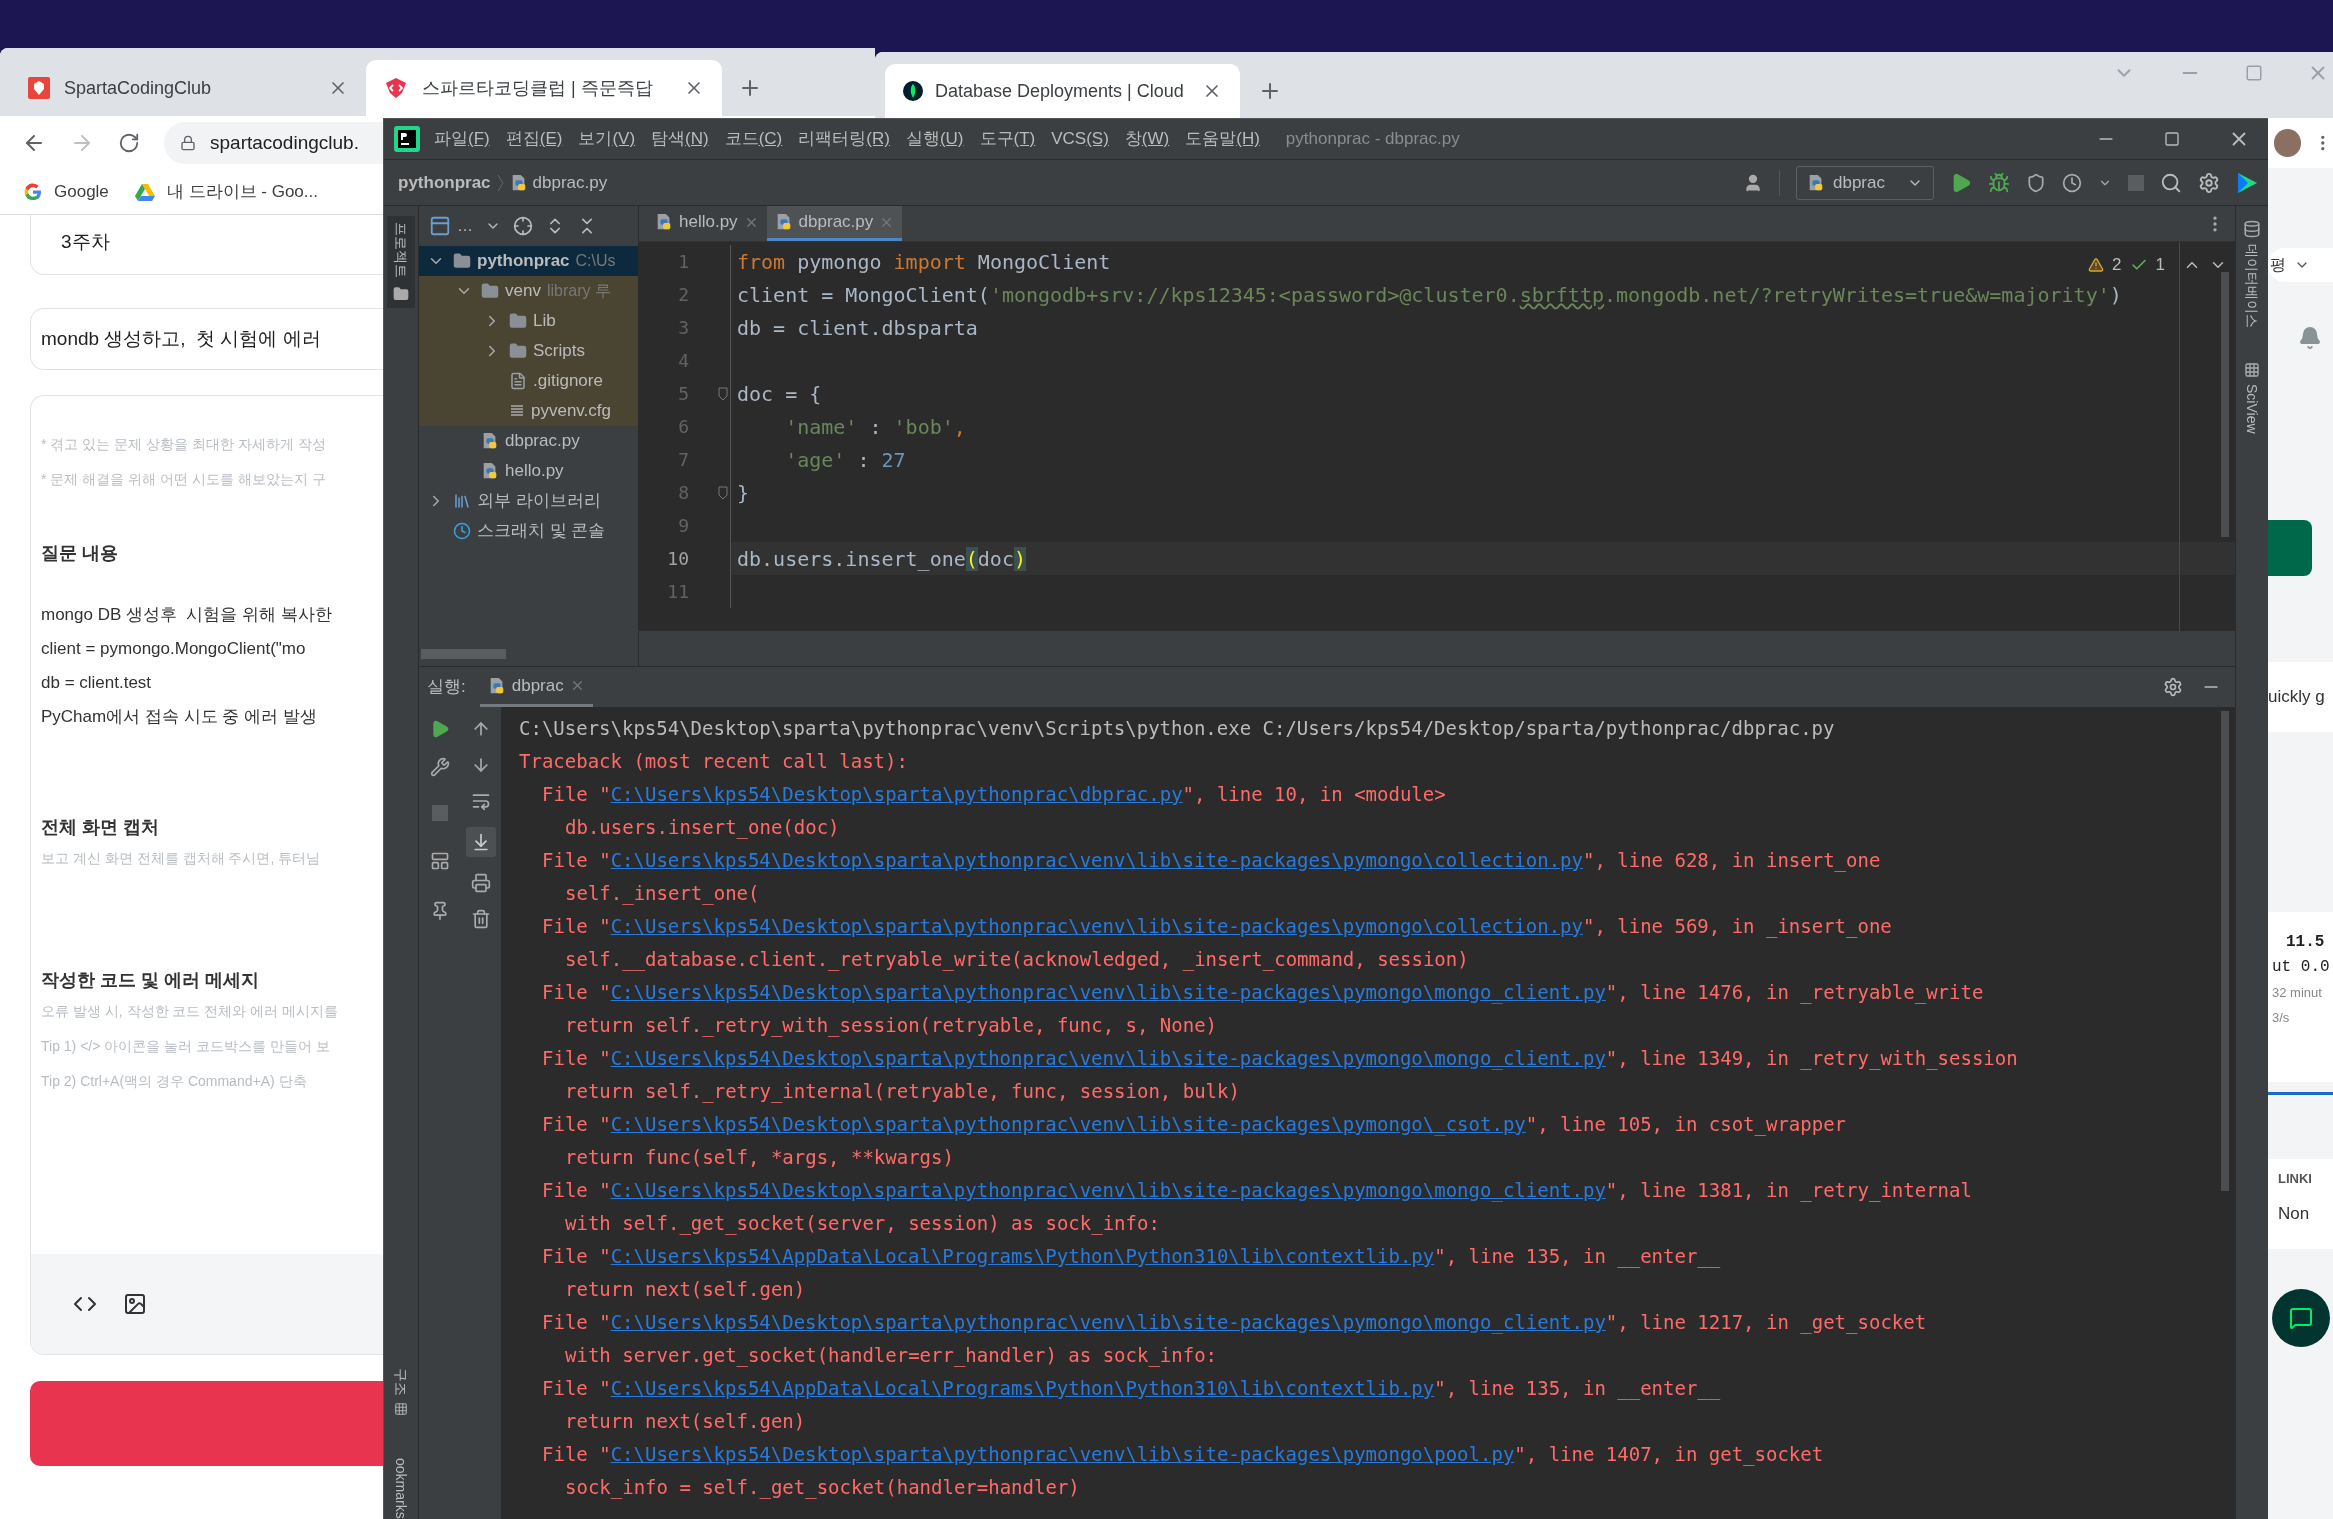 The height and width of the screenshot is (1519, 2333). What do you see at coordinates (2172, 139) in the screenshot?
I see `maximize-icon` at bounding box center [2172, 139].